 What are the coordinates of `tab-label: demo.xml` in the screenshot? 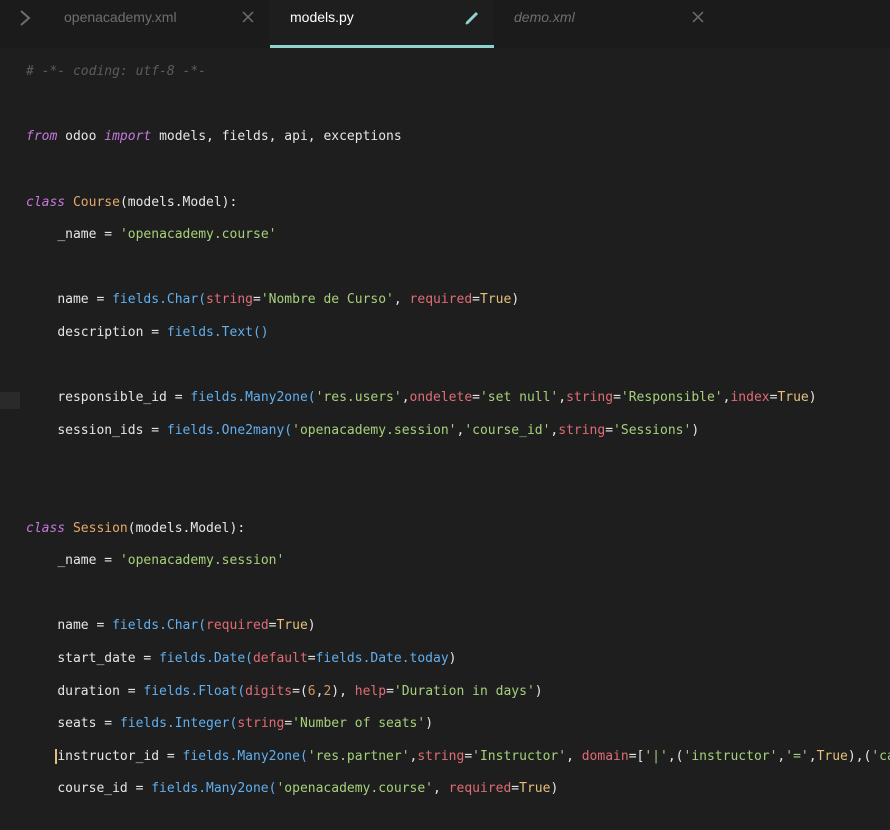 It's located at (544, 17).